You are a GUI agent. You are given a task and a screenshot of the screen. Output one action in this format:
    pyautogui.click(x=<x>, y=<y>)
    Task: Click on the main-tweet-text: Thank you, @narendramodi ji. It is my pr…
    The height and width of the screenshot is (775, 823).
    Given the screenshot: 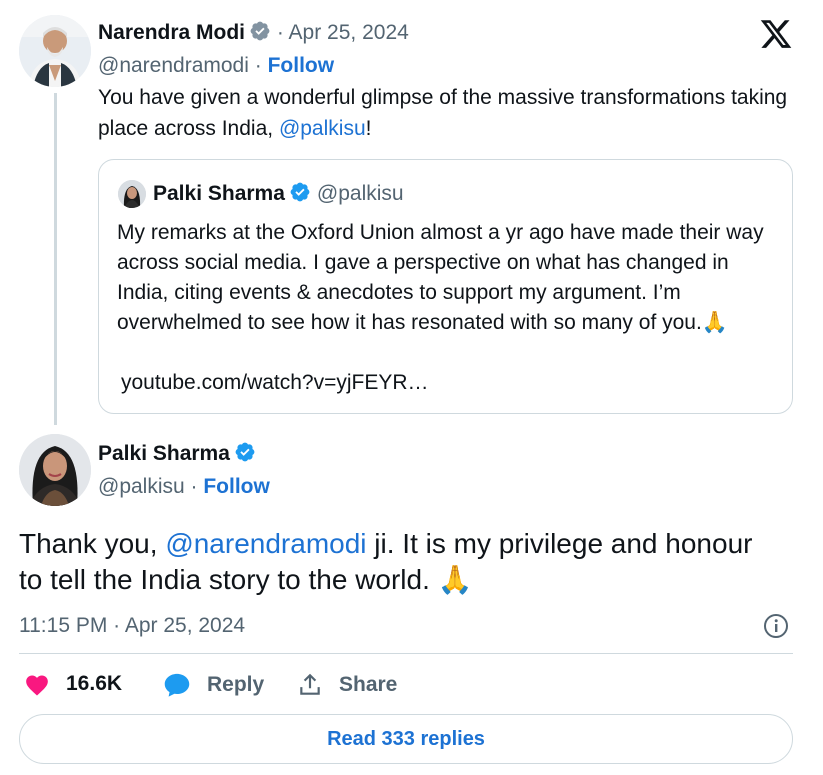 What is the action you would take?
    pyautogui.click(x=399, y=562)
    